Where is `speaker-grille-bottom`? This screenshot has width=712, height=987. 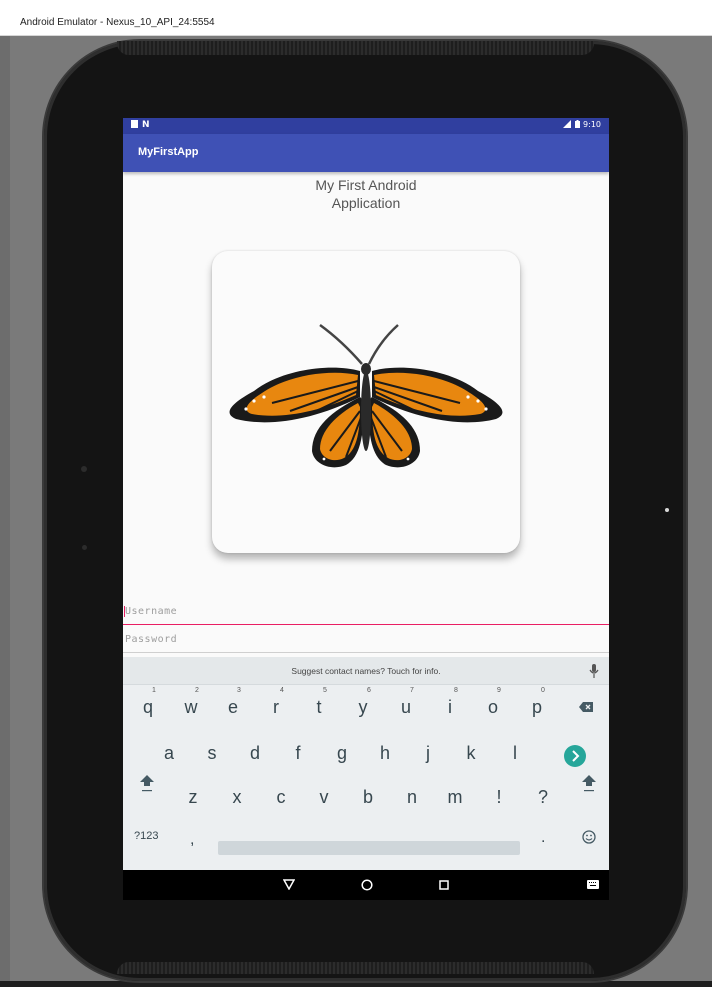 speaker-grille-bottom is located at coordinates (355, 968).